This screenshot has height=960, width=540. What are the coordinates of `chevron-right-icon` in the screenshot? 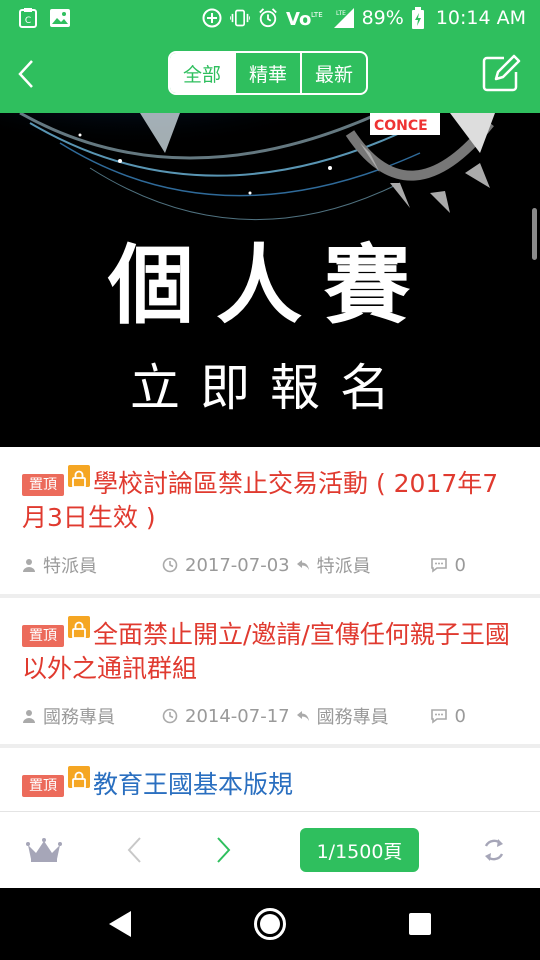 It's located at (224, 850).